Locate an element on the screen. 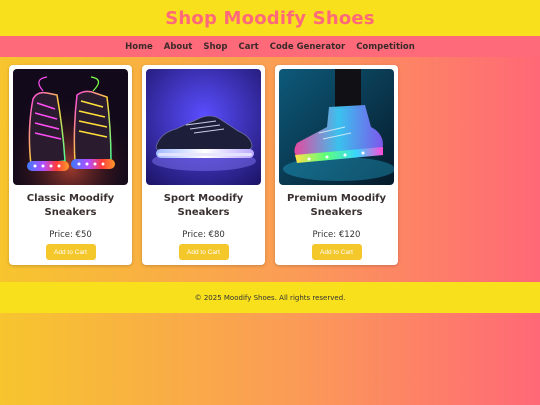  nav-link-home: Home is located at coordinates (139, 47).